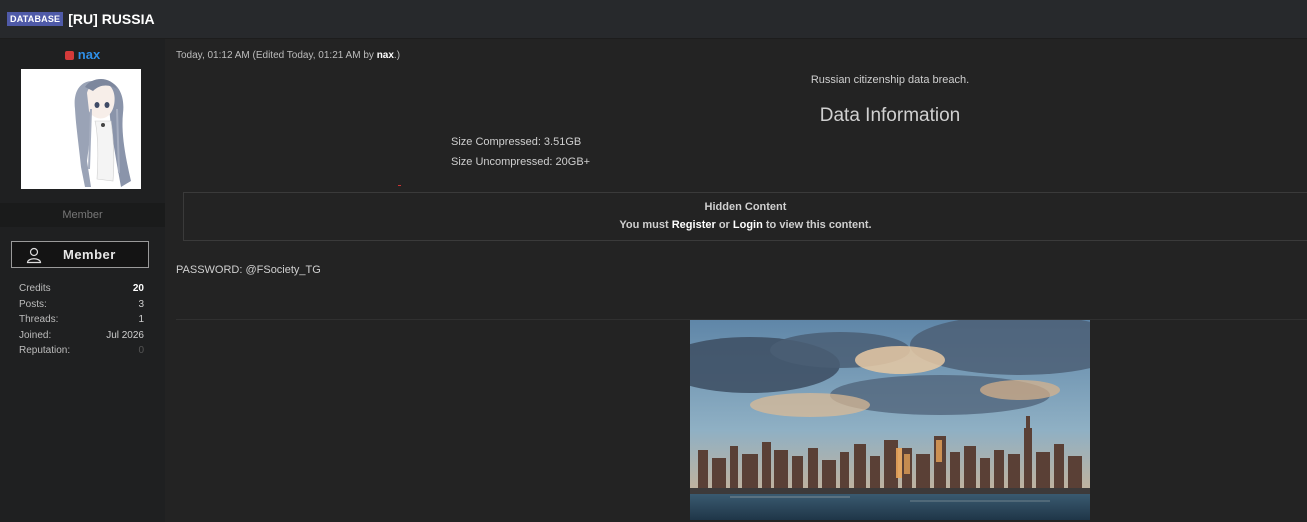 The width and height of the screenshot is (1307, 522). Describe the element at coordinates (35, 335) in the screenshot. I see `stat-label: Joined:` at that location.